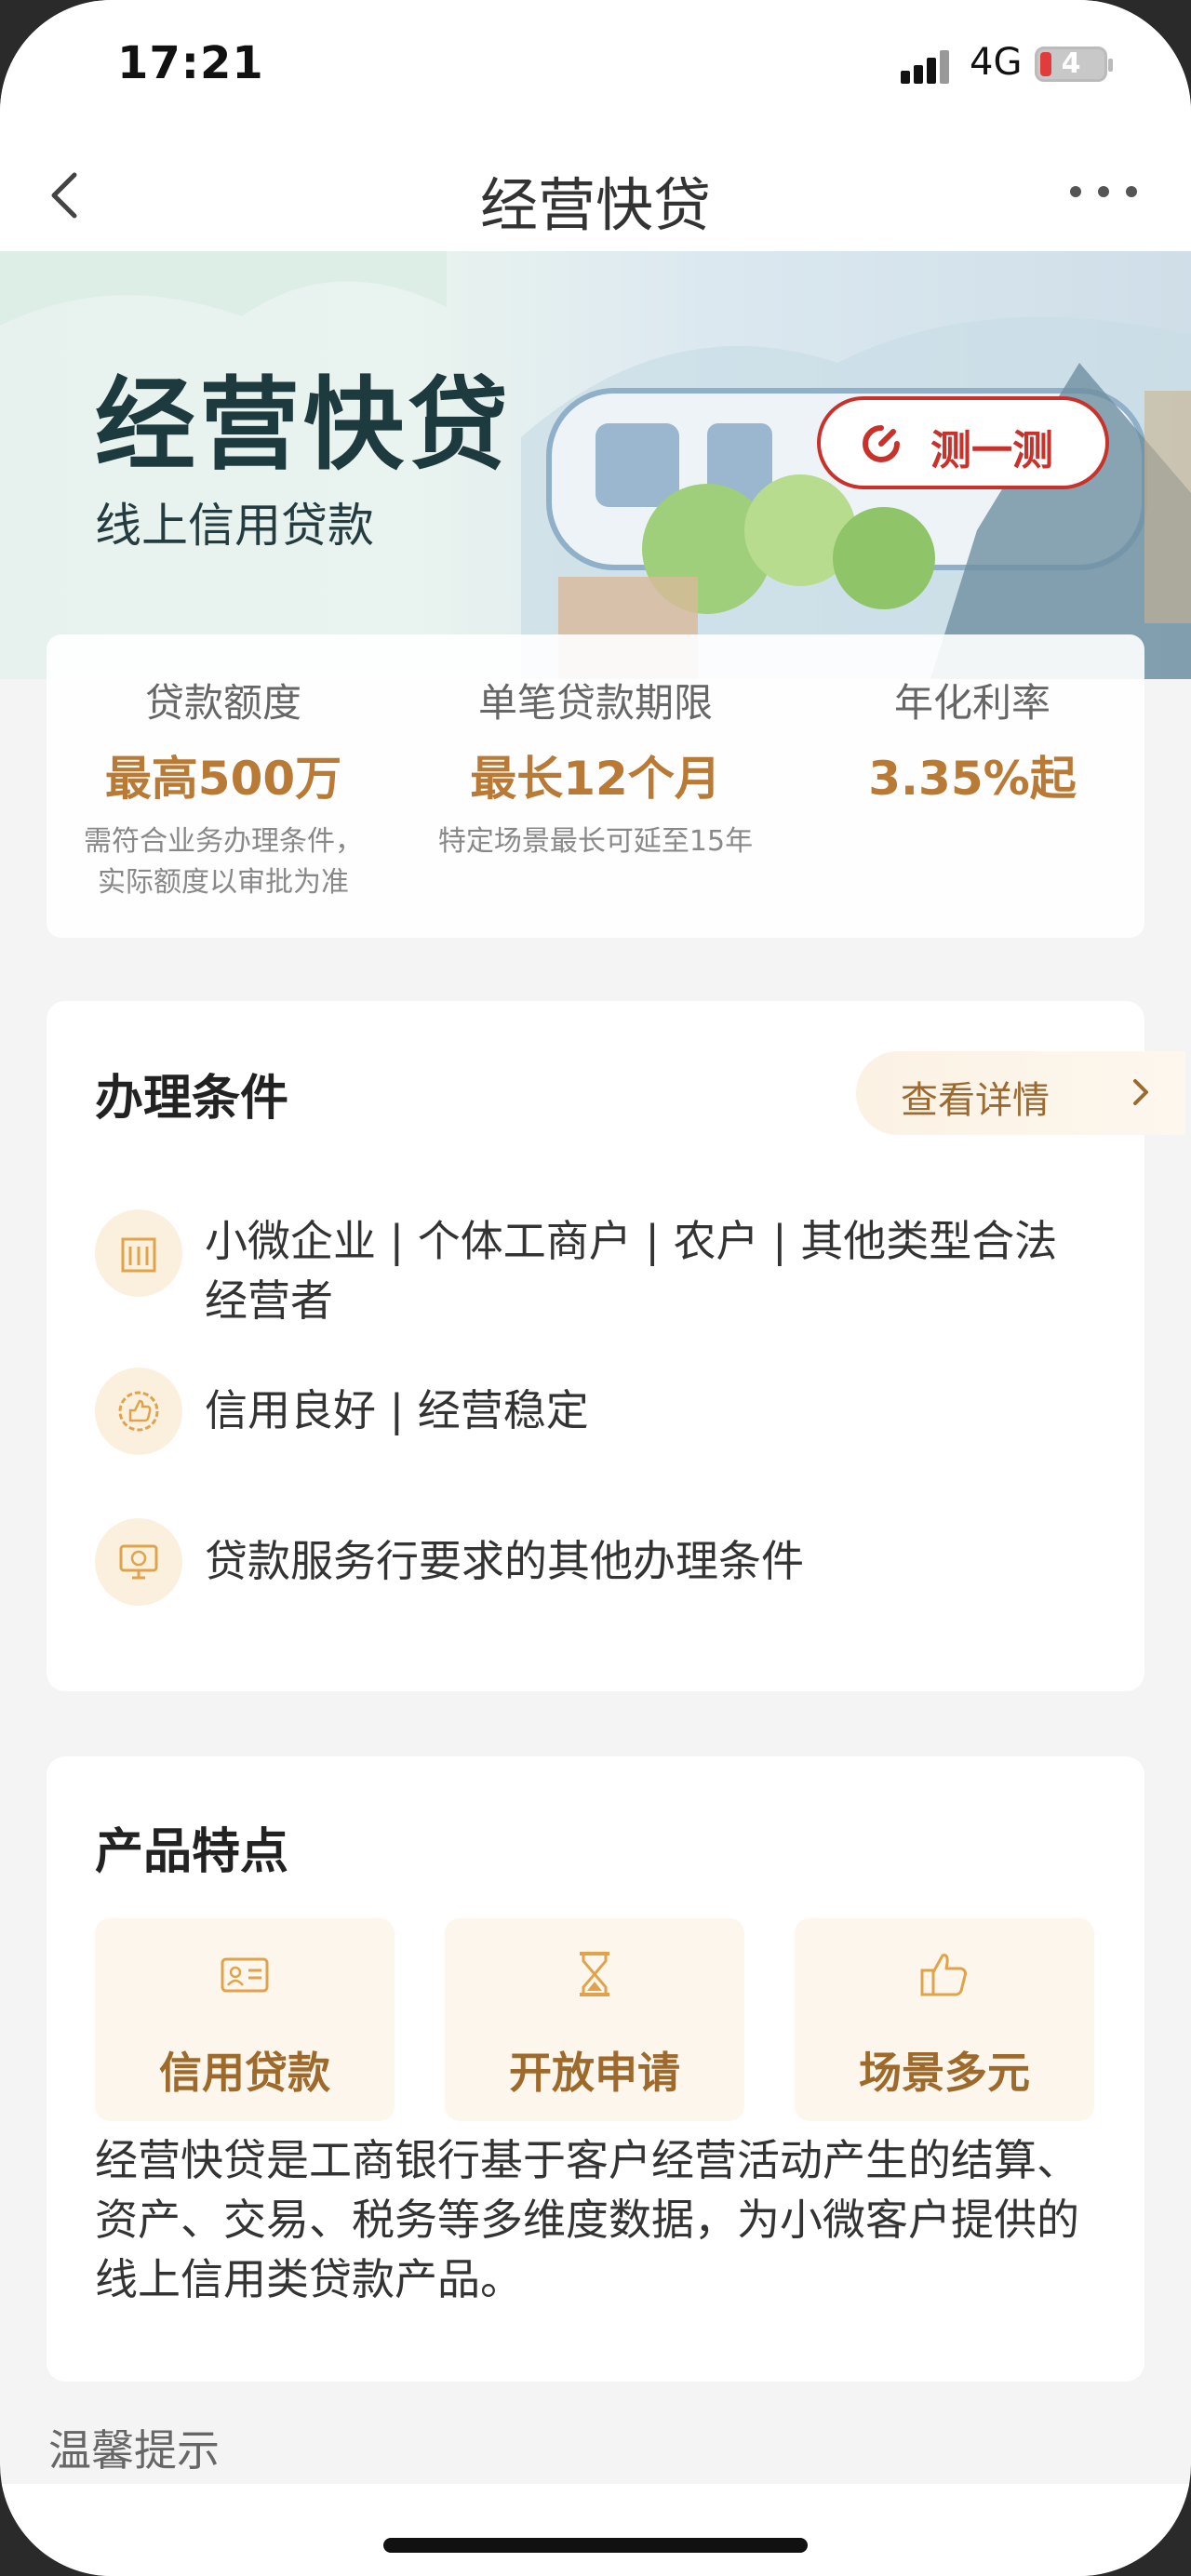 This screenshot has height=2576, width=1191. Describe the element at coordinates (595, 2545) in the screenshot. I see `home-indicator` at that location.